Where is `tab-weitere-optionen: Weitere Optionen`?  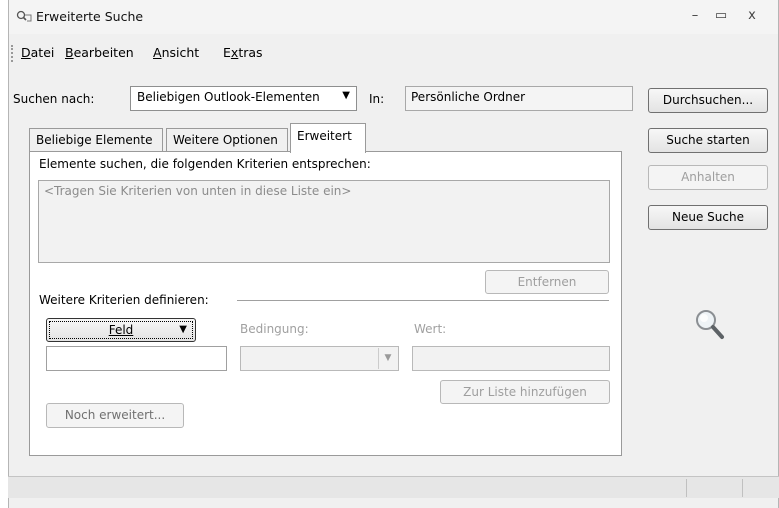
tab-weitere-optionen: Weitere Optionen is located at coordinates (227, 140).